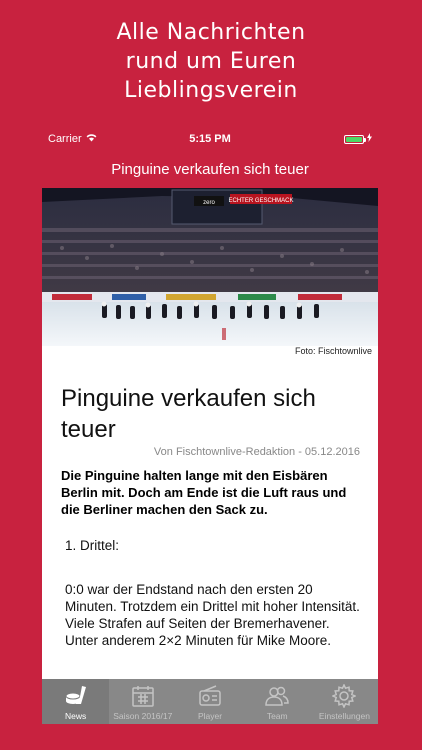 This screenshot has height=750, width=422. Describe the element at coordinates (143, 696) in the screenshot. I see `calendar-icon` at that location.